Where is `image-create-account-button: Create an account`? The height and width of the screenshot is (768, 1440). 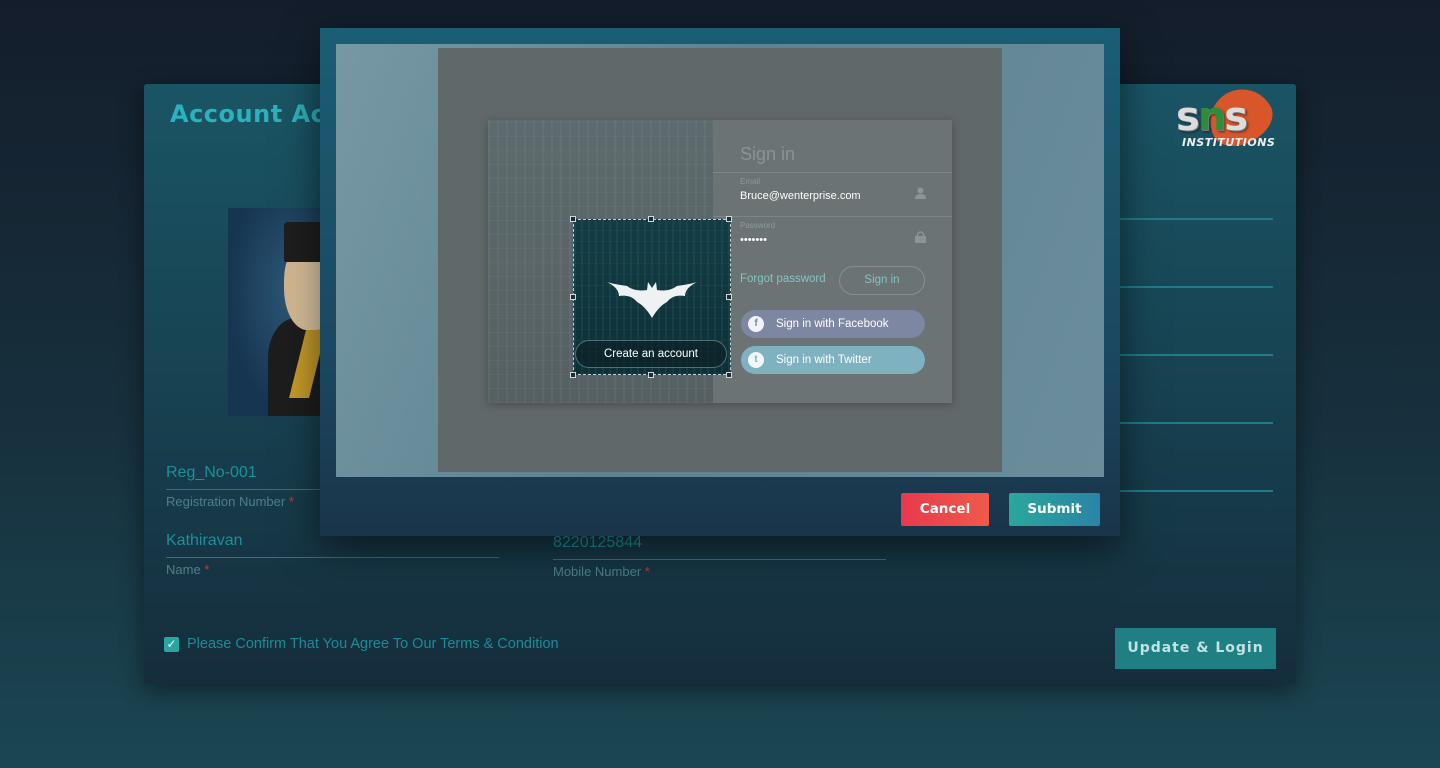
image-create-account-button: Create an account is located at coordinates (651, 354).